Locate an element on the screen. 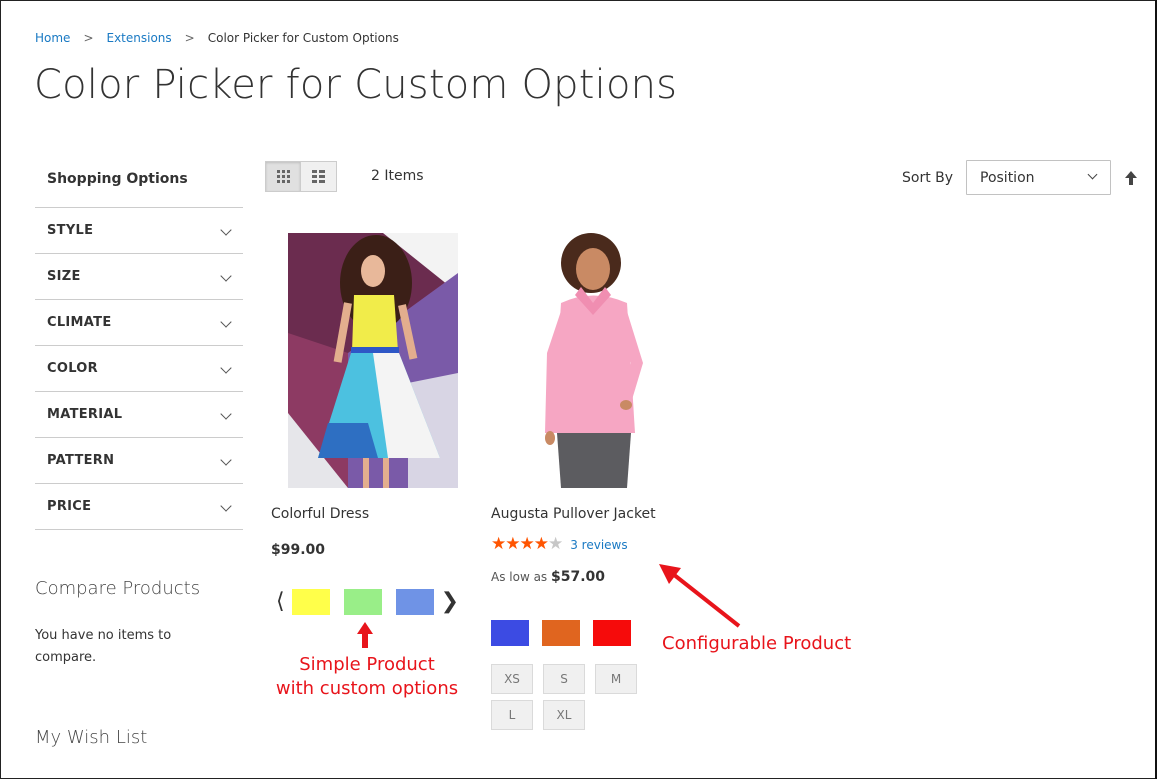  filter-style: STYLE is located at coordinates (139, 231).